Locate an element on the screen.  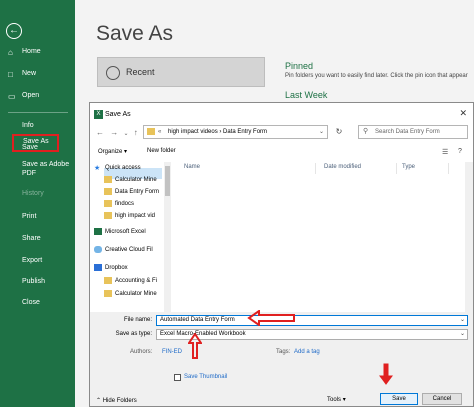
search-placeholder: Search Data Entry Form is located at coordinates (407, 132).